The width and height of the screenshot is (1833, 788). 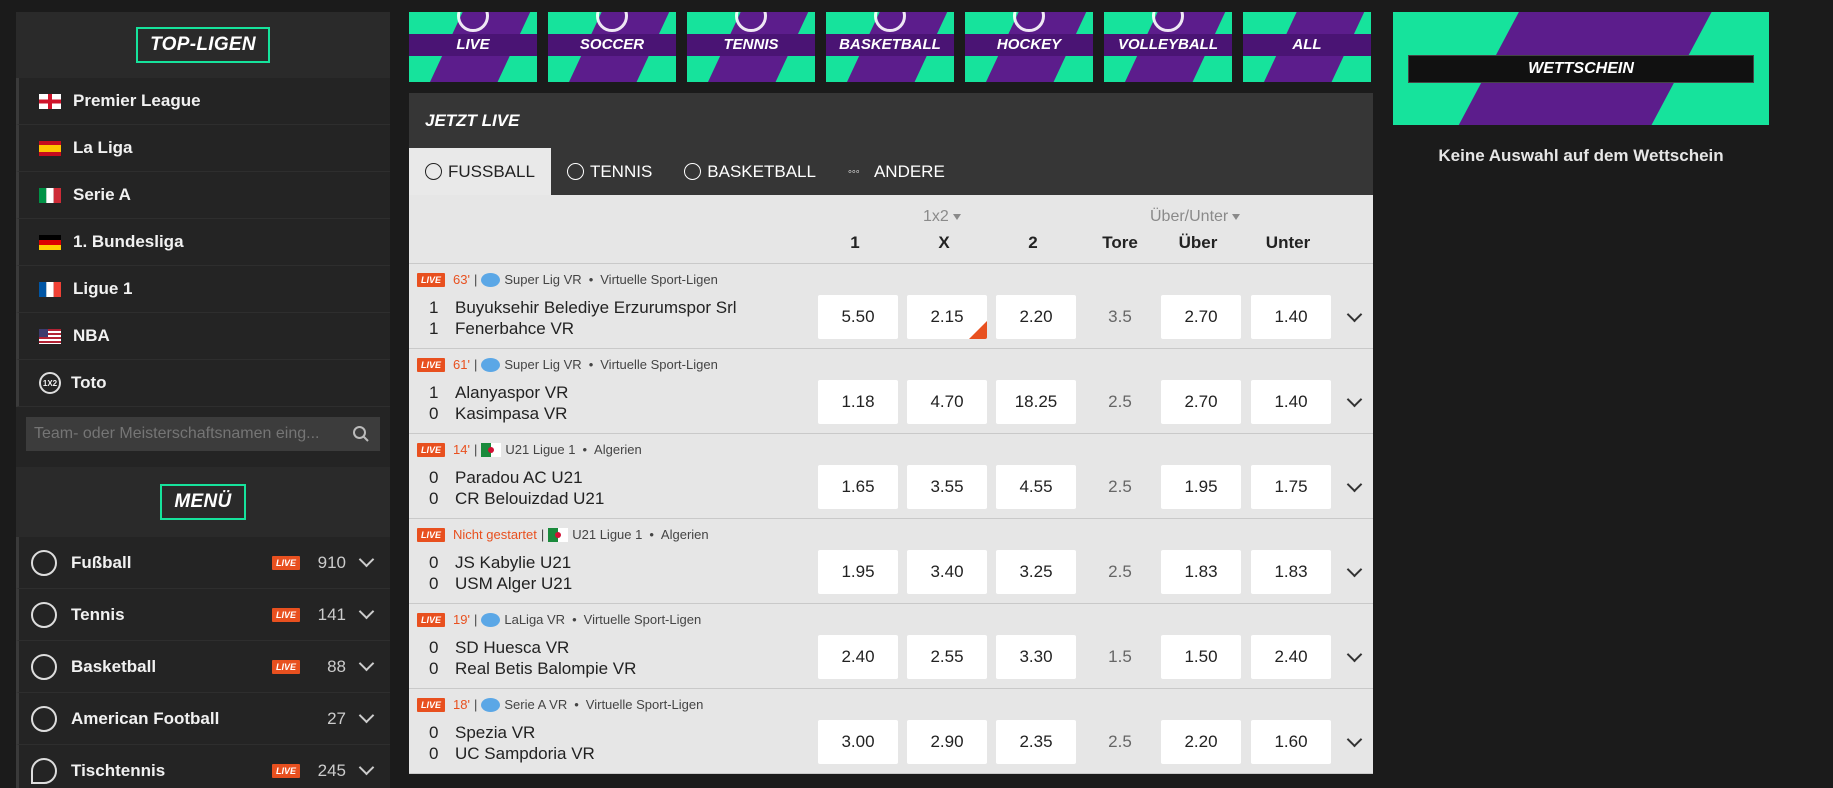 What do you see at coordinates (947, 572) in the screenshot?
I see `odds-button-draw: 3.40` at bounding box center [947, 572].